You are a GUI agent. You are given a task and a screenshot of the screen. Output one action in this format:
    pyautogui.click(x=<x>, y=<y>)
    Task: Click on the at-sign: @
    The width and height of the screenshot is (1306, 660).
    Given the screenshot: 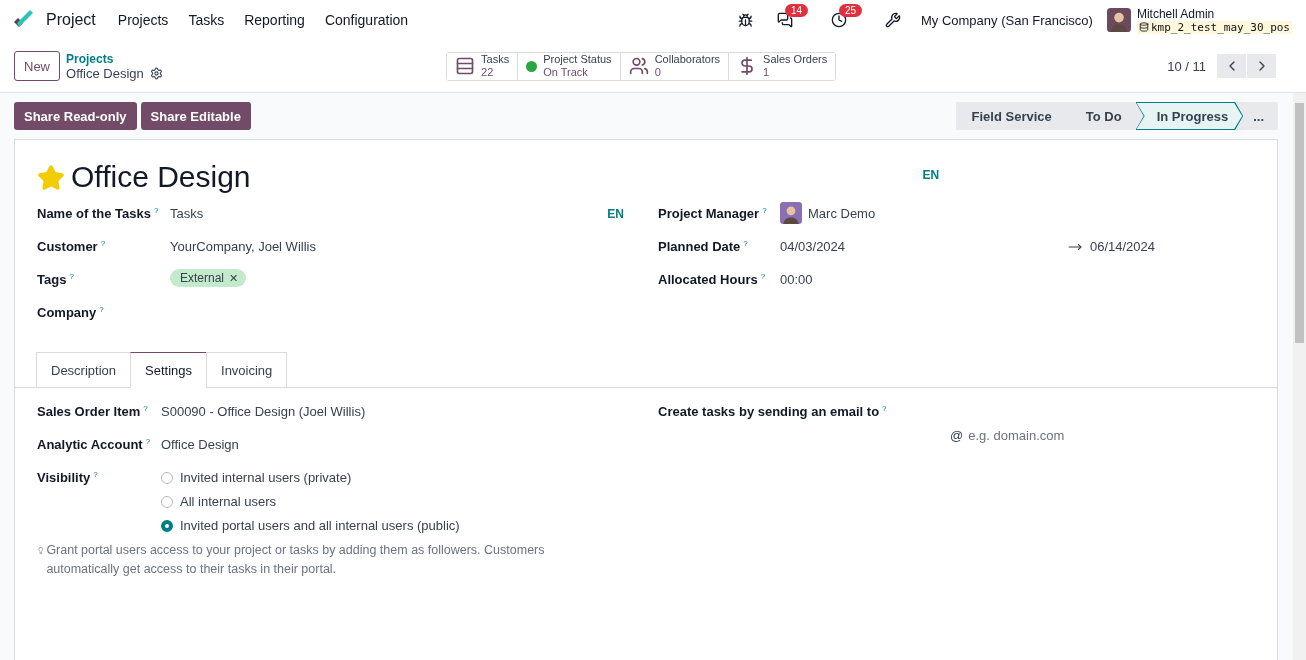 What is the action you would take?
    pyautogui.click(x=957, y=435)
    